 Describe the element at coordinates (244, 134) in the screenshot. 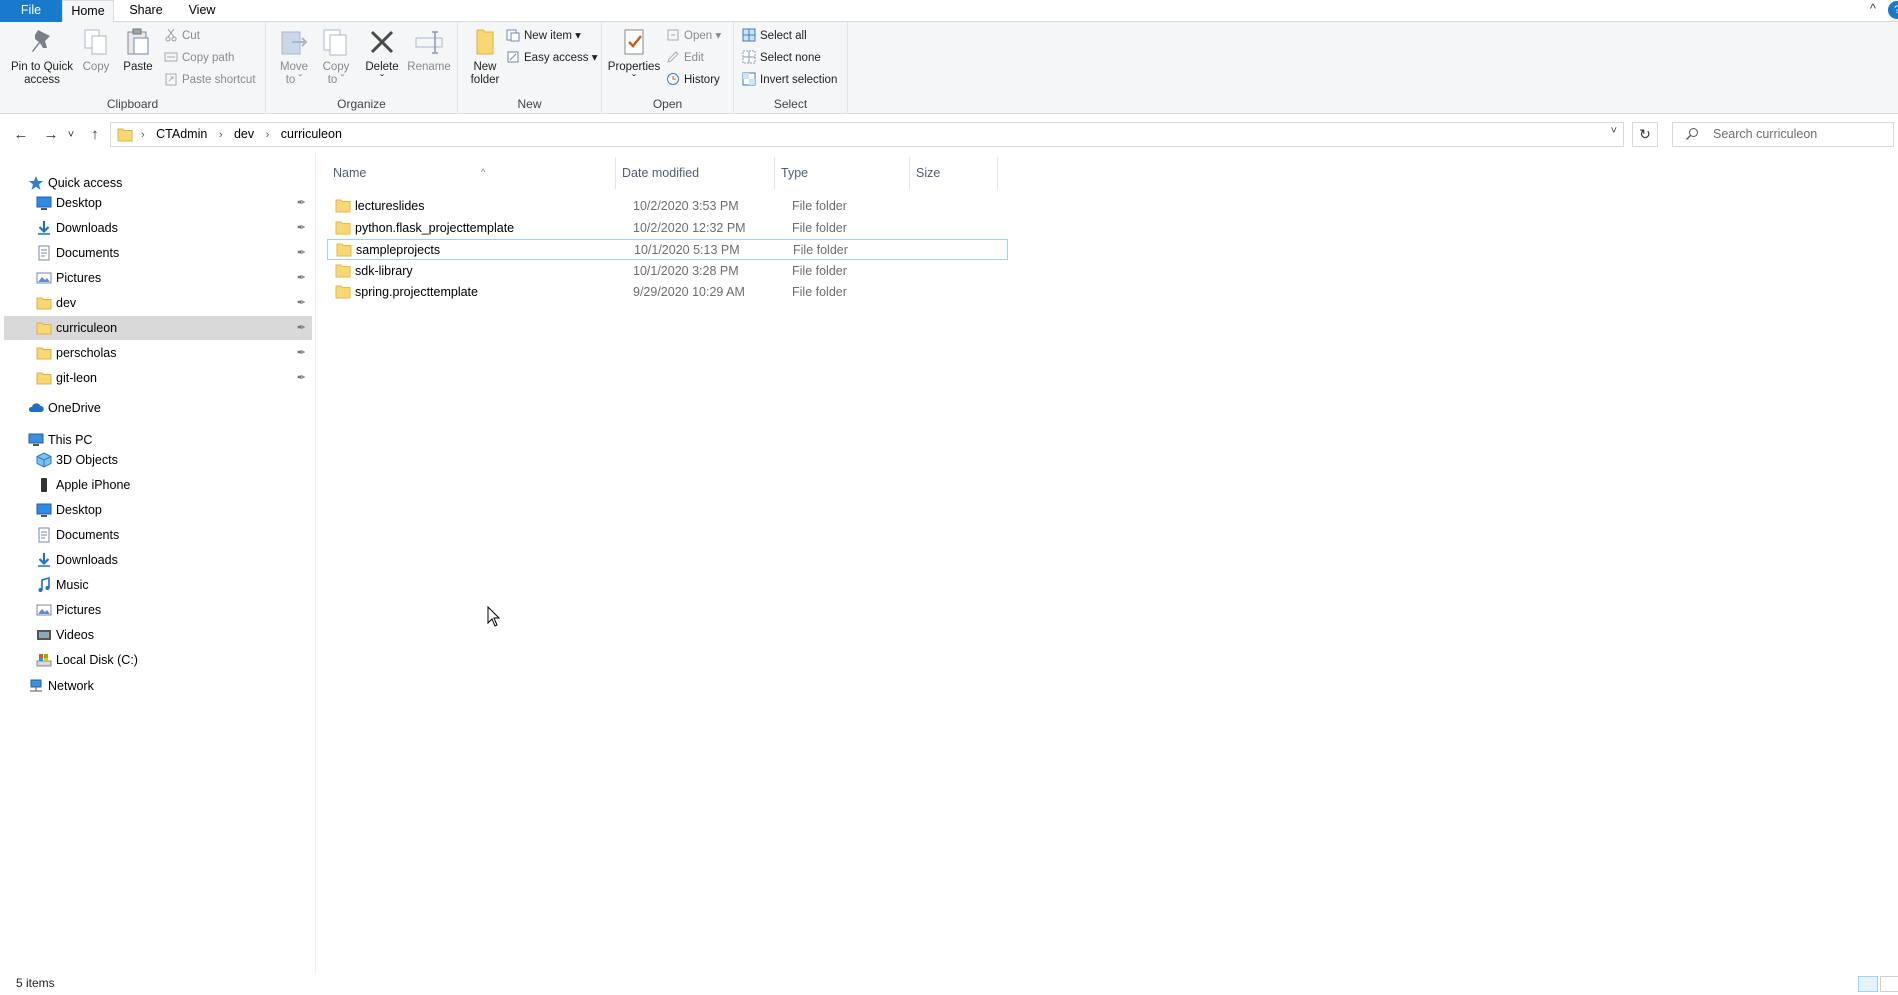

I see `breadcrumb-dev: dev` at that location.